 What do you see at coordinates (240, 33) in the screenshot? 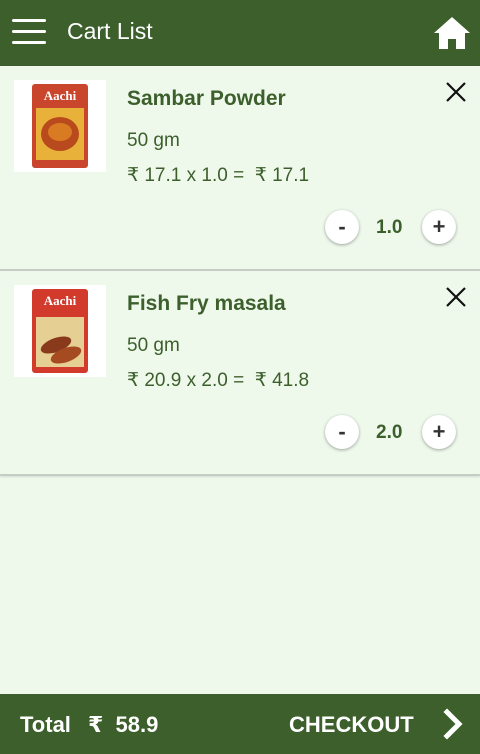
I see `app-bar: Cart List` at bounding box center [240, 33].